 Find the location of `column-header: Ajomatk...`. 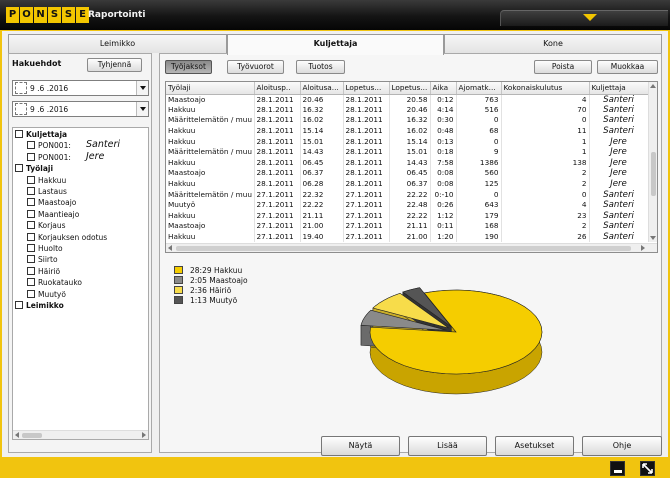

column-header: Ajomatk... is located at coordinates (479, 88).